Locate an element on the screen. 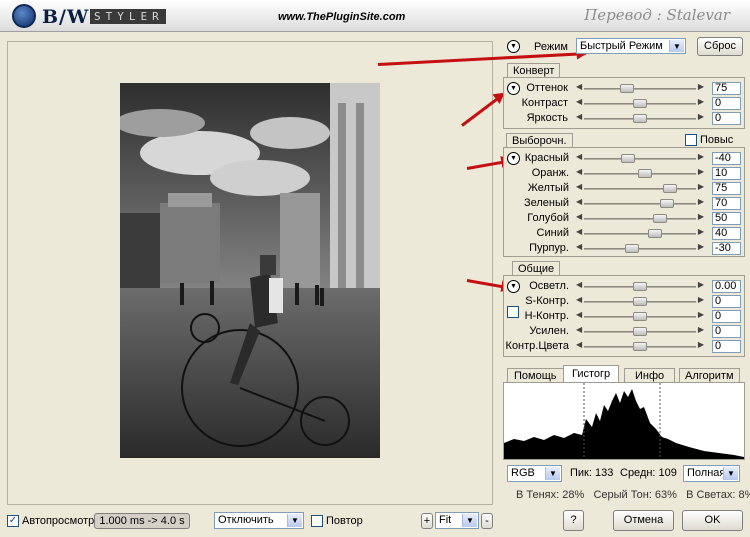 This screenshot has height=537, width=750. tab-selective: Выборочн. is located at coordinates (539, 140).